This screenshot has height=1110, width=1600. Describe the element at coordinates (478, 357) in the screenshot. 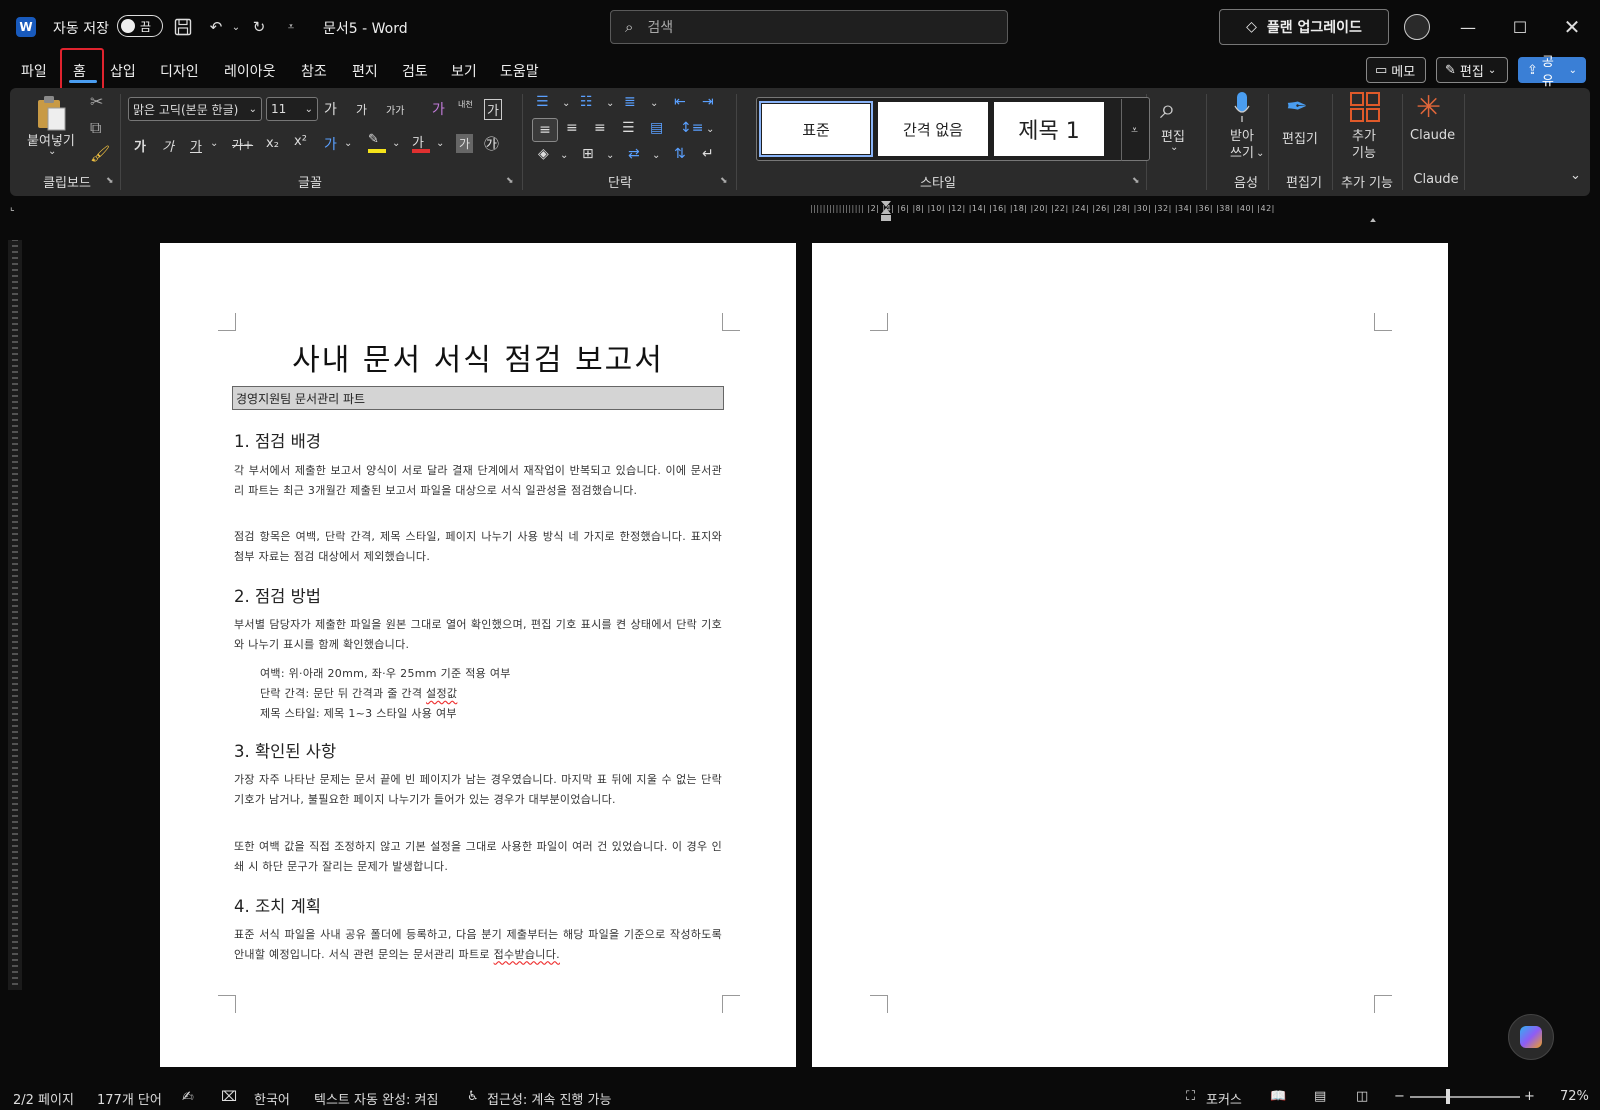

I see `document-title-heading: 사내 문서 서식 점검 보고서` at that location.